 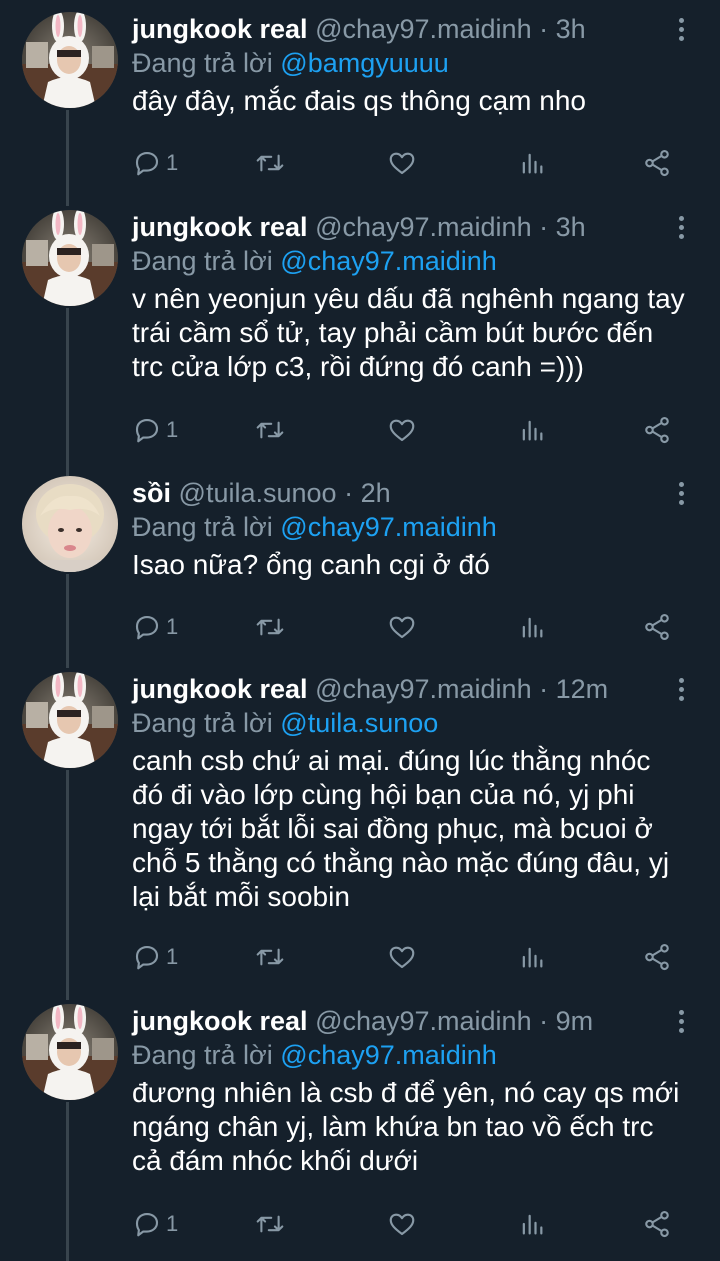 I want to click on tweet-header: jungkook real @chay97.maidinh · 9m, so click(x=409, y=1021).